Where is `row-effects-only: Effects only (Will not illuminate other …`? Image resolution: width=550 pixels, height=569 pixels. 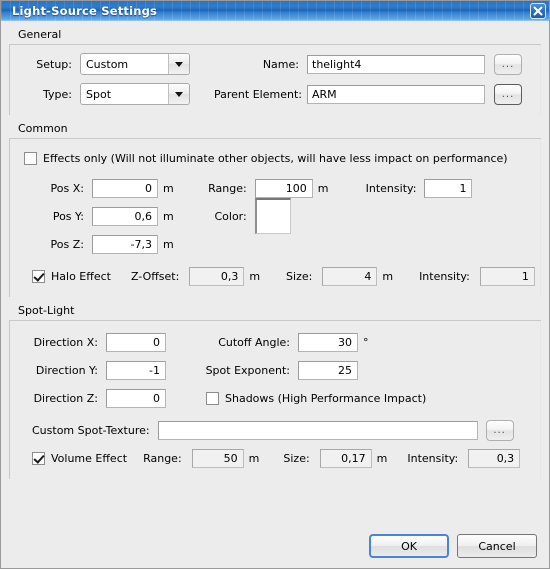 row-effects-only: Effects only (Will not illuminate other … is located at coordinates (275, 158).